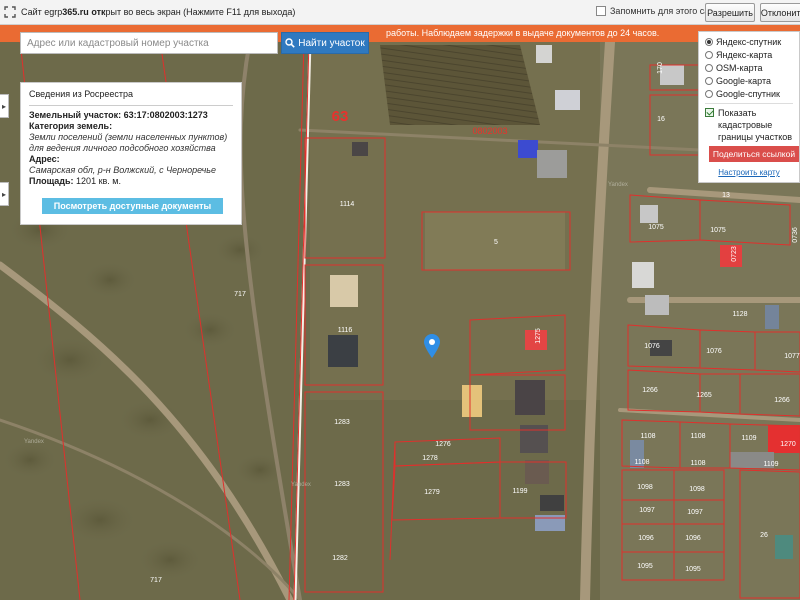 The height and width of the screenshot is (600, 800). What do you see at coordinates (165, 115) in the screenshot?
I see `parcel-number: 63:17:0802003:1273` at bounding box center [165, 115].